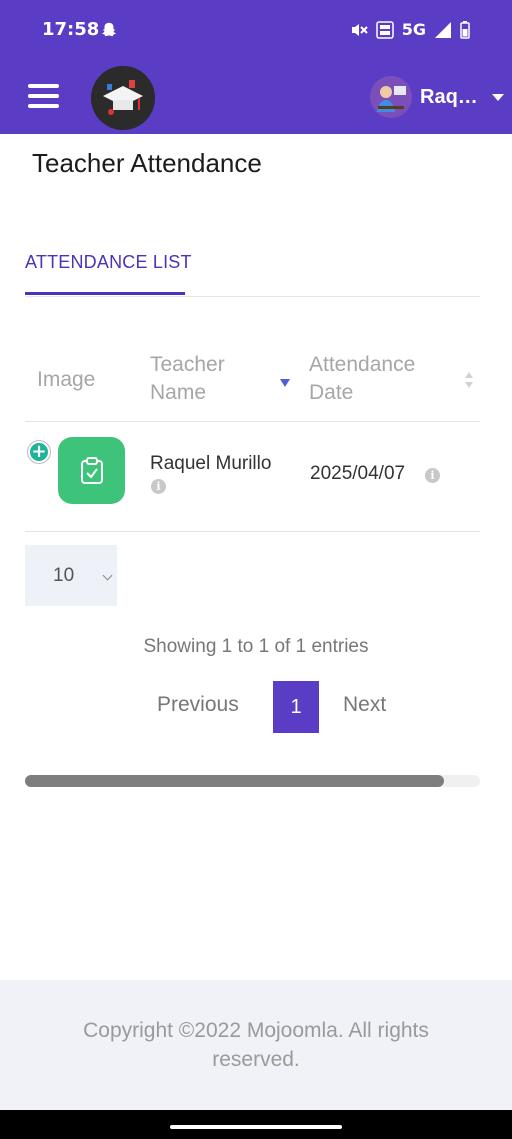 The width and height of the screenshot is (512, 1139). I want to click on mute-icon, so click(359, 29).